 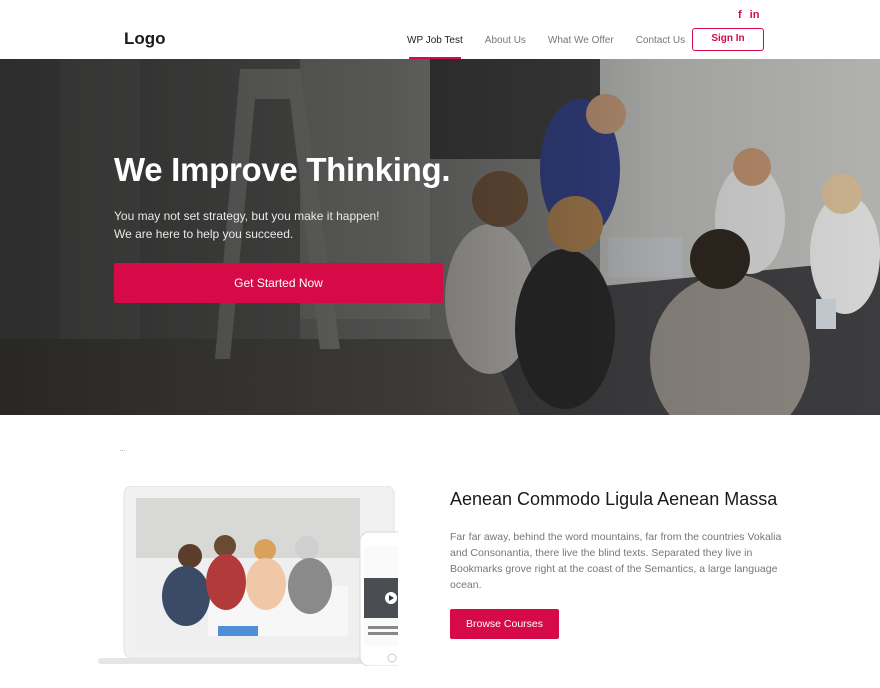 I want to click on get-started-button: Get Started Now, so click(x=278, y=283).